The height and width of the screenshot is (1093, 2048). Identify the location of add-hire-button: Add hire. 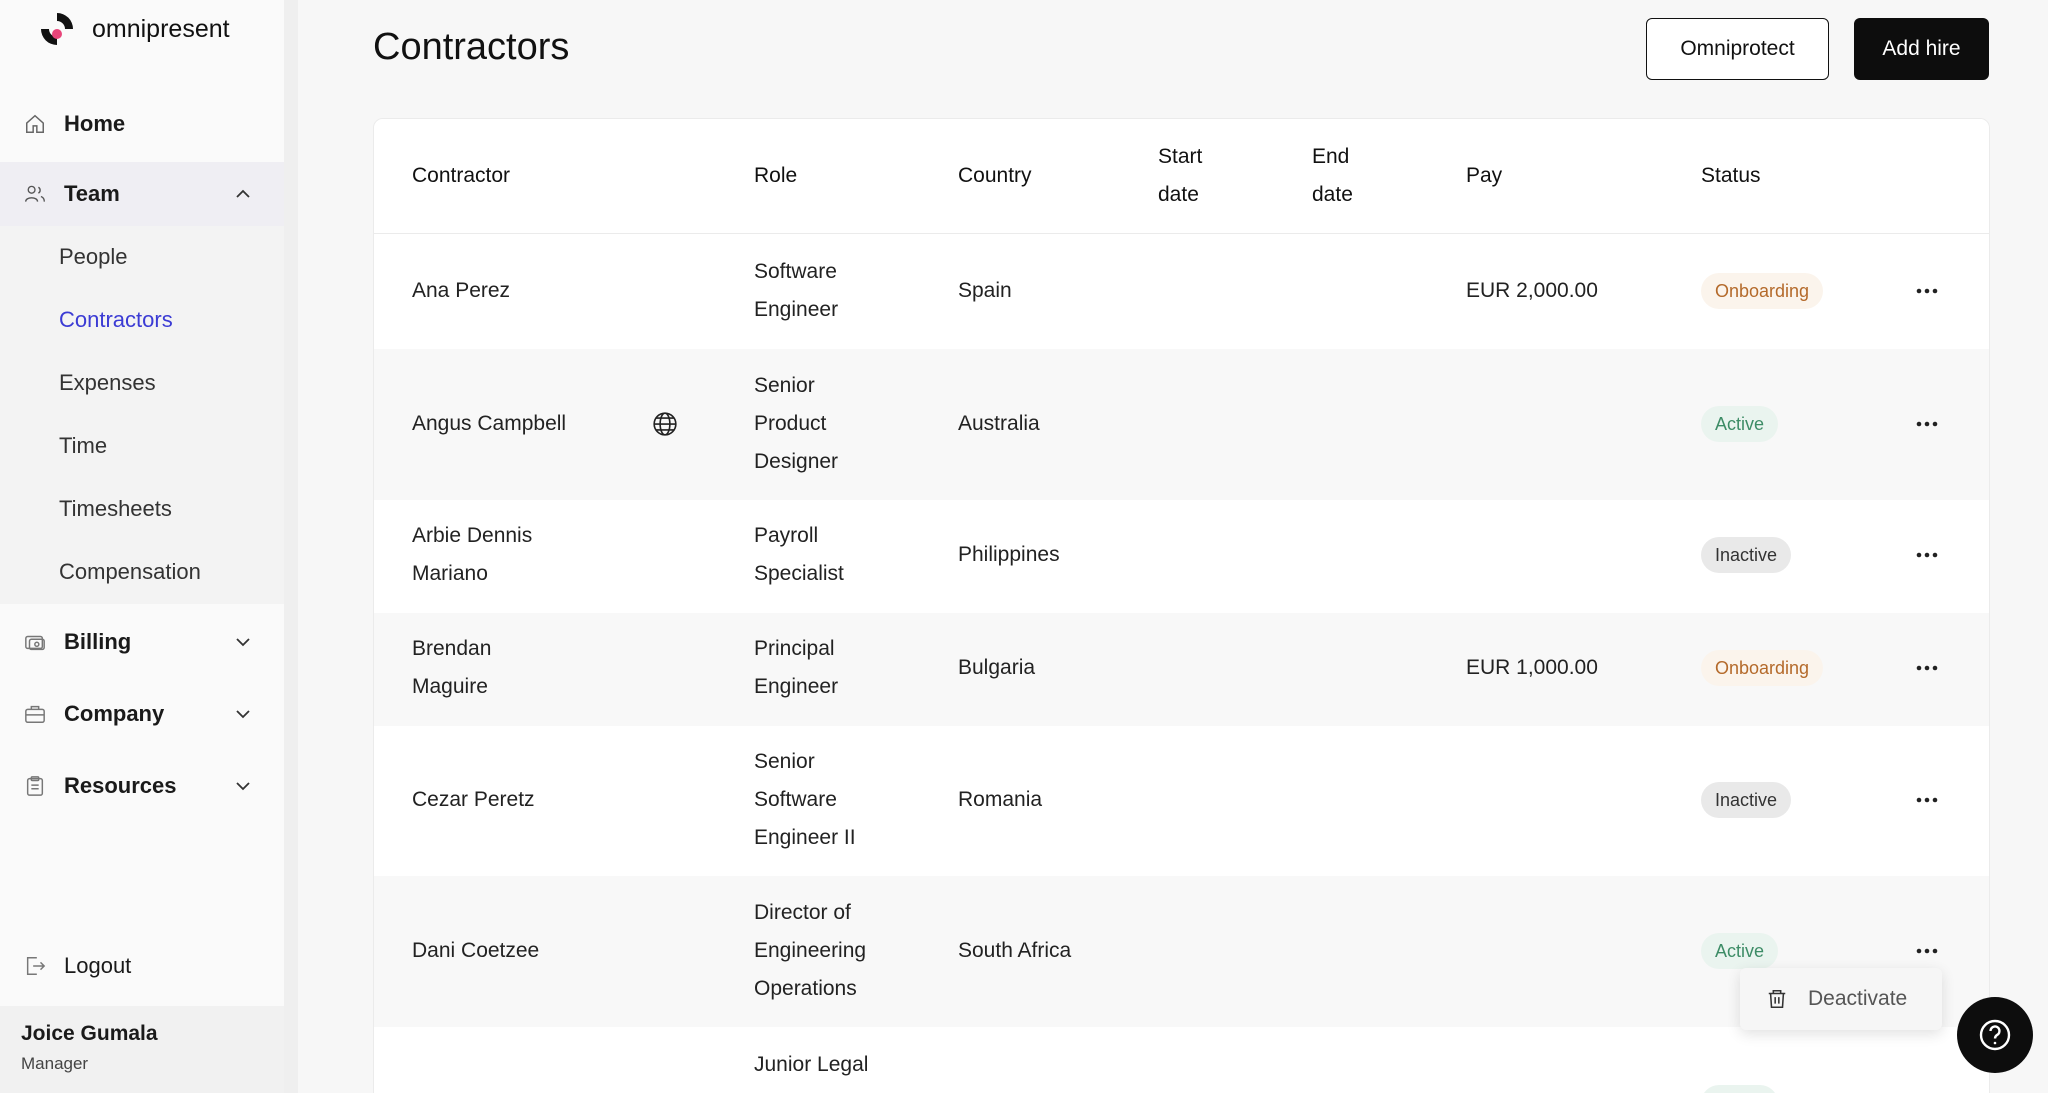
(1921, 49).